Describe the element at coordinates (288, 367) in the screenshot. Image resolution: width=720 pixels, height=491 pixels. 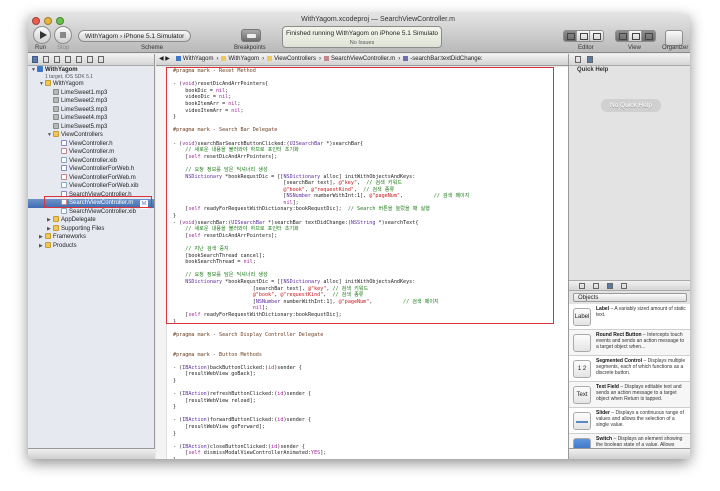
I see `code-token: )sender {` at that location.